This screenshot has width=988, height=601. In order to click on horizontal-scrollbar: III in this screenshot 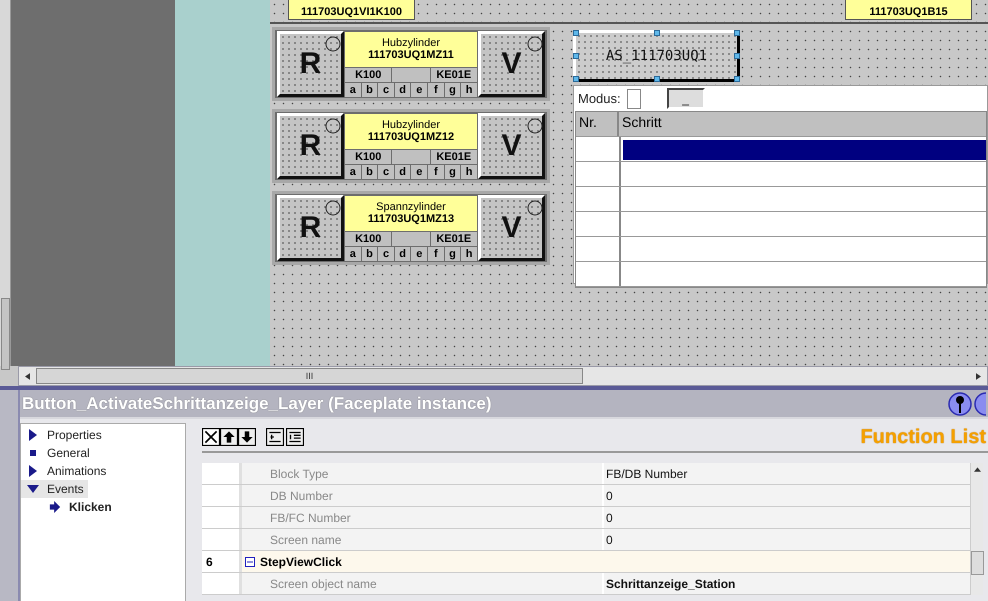, I will do `click(503, 376)`.